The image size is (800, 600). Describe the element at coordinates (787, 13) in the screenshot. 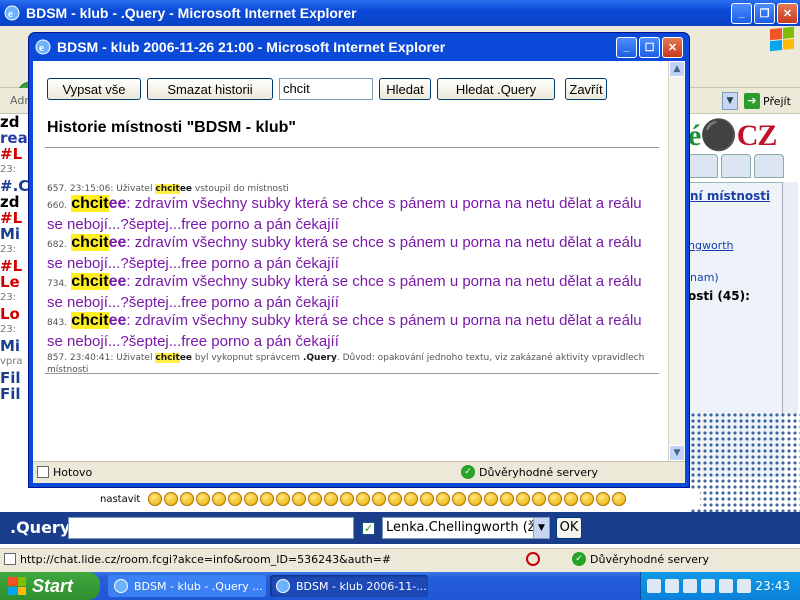

I see `close-button: ✕` at that location.